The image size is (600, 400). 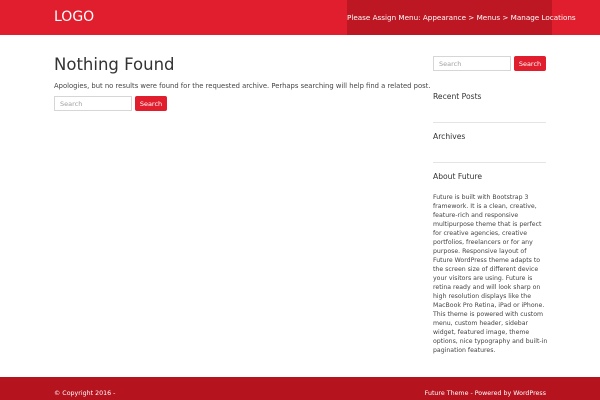 What do you see at coordinates (491, 393) in the screenshot?
I see `powered-by-text: - Powered by` at bounding box center [491, 393].